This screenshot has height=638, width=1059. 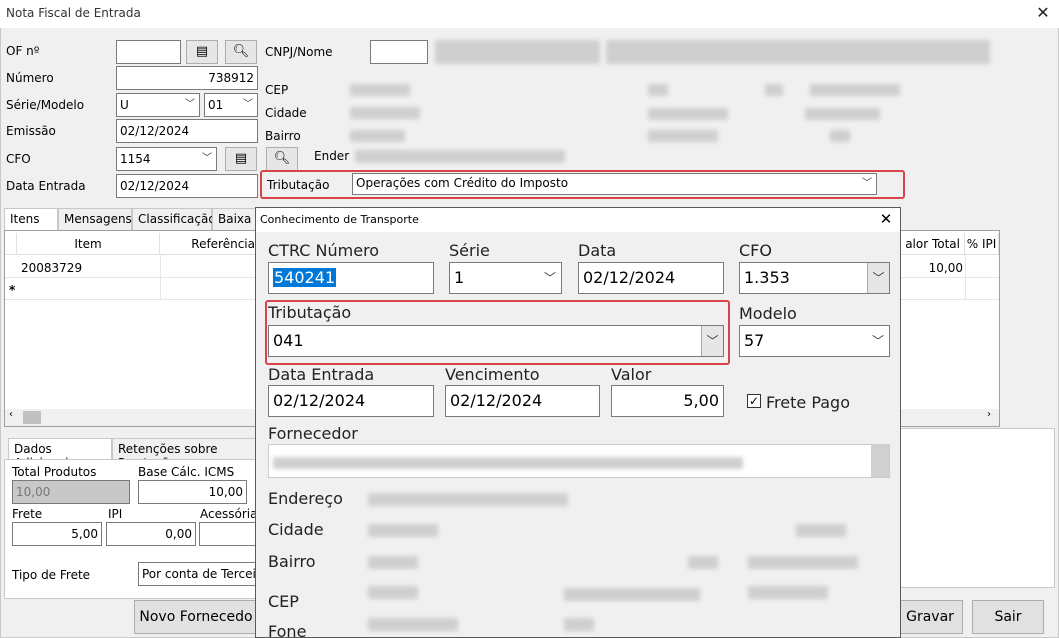 What do you see at coordinates (631, 374) in the screenshot?
I see `valor-label: Valor` at bounding box center [631, 374].